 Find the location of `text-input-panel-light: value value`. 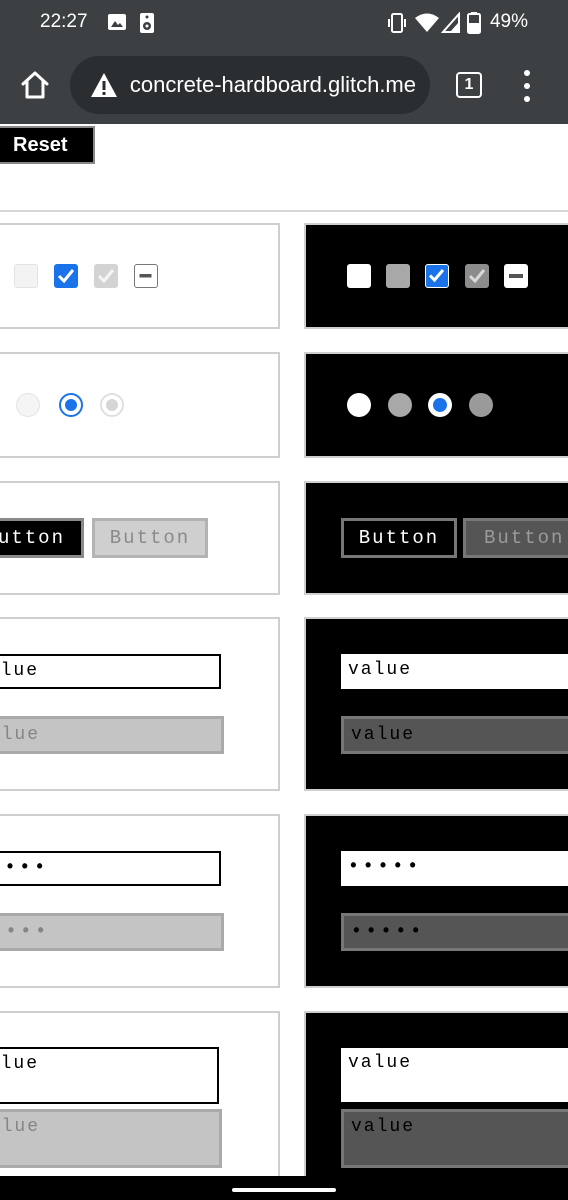

text-input-panel-light: value value is located at coordinates (140, 704).